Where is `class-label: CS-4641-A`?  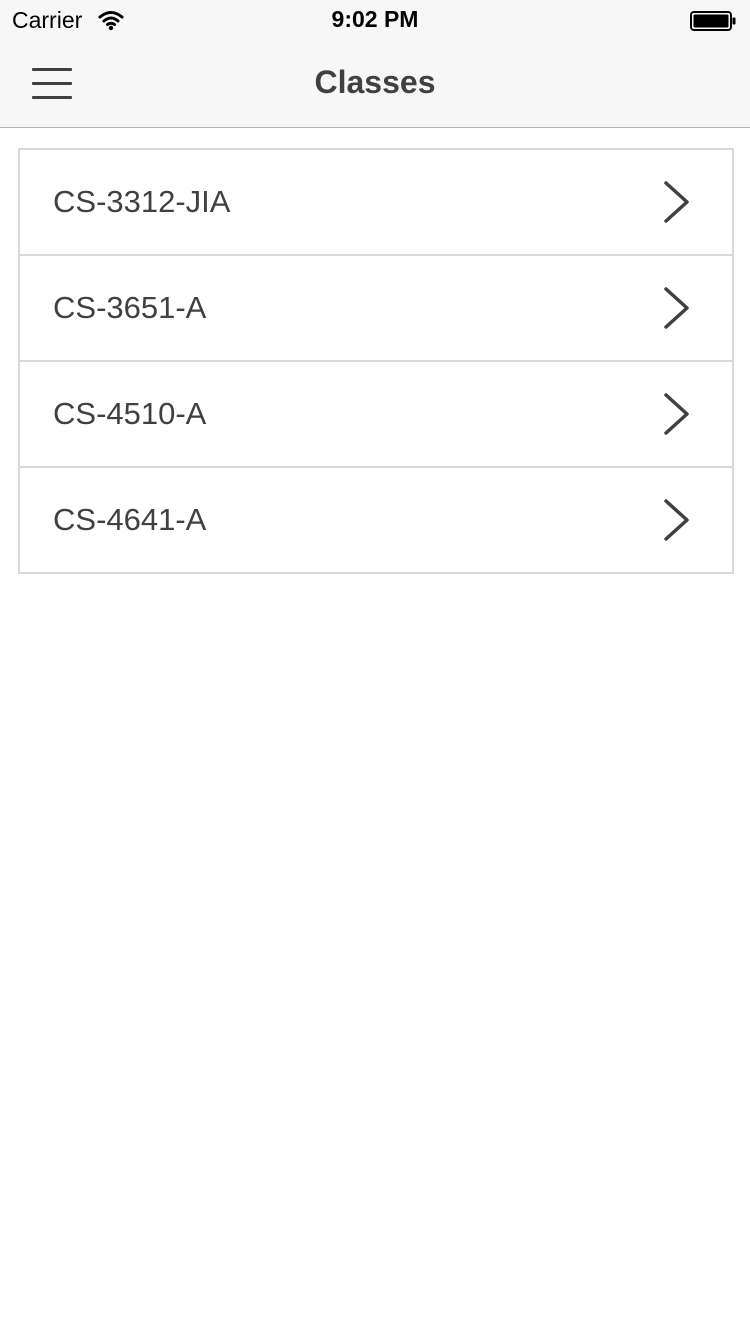
class-label: CS-4641-A is located at coordinates (130, 519).